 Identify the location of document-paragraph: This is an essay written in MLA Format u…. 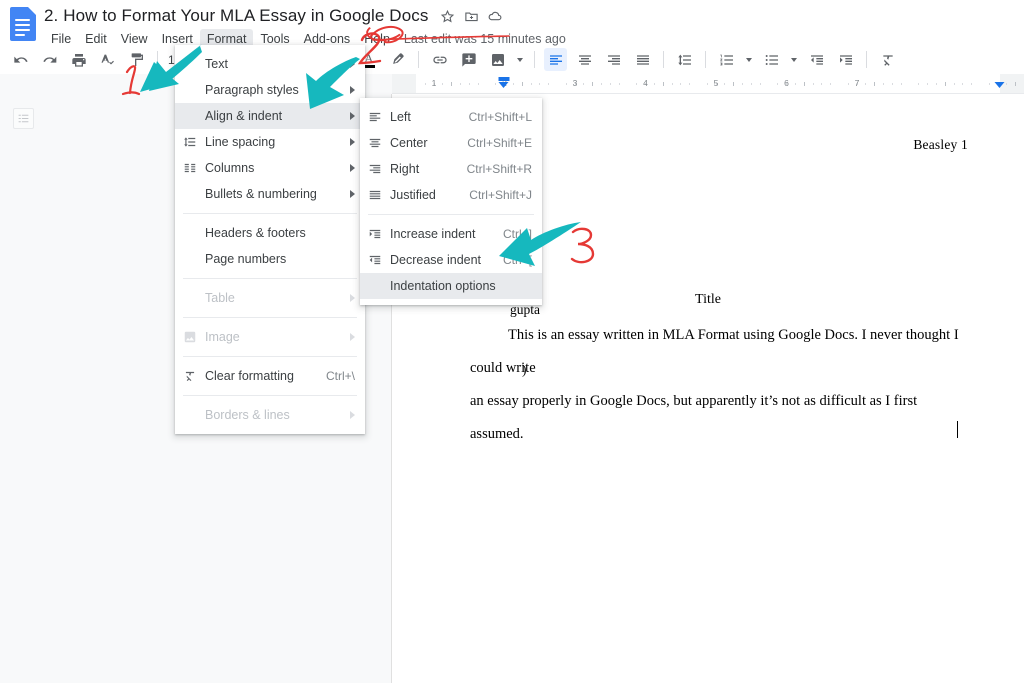
(719, 385).